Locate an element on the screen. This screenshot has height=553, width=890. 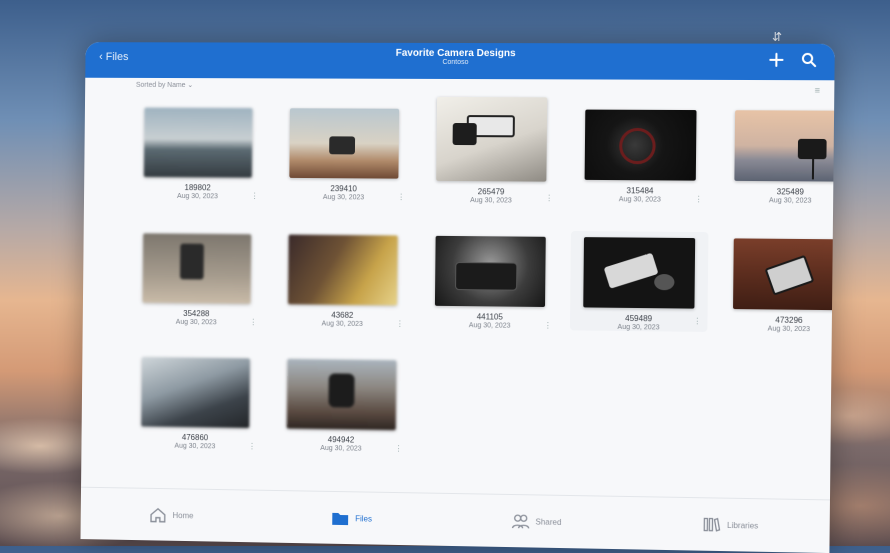
home-icon is located at coordinates (158, 515).